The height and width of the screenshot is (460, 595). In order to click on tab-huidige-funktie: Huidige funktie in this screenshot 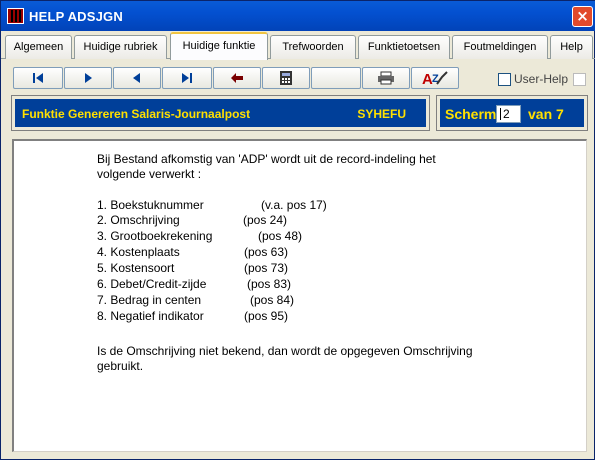, I will do `click(219, 46)`.